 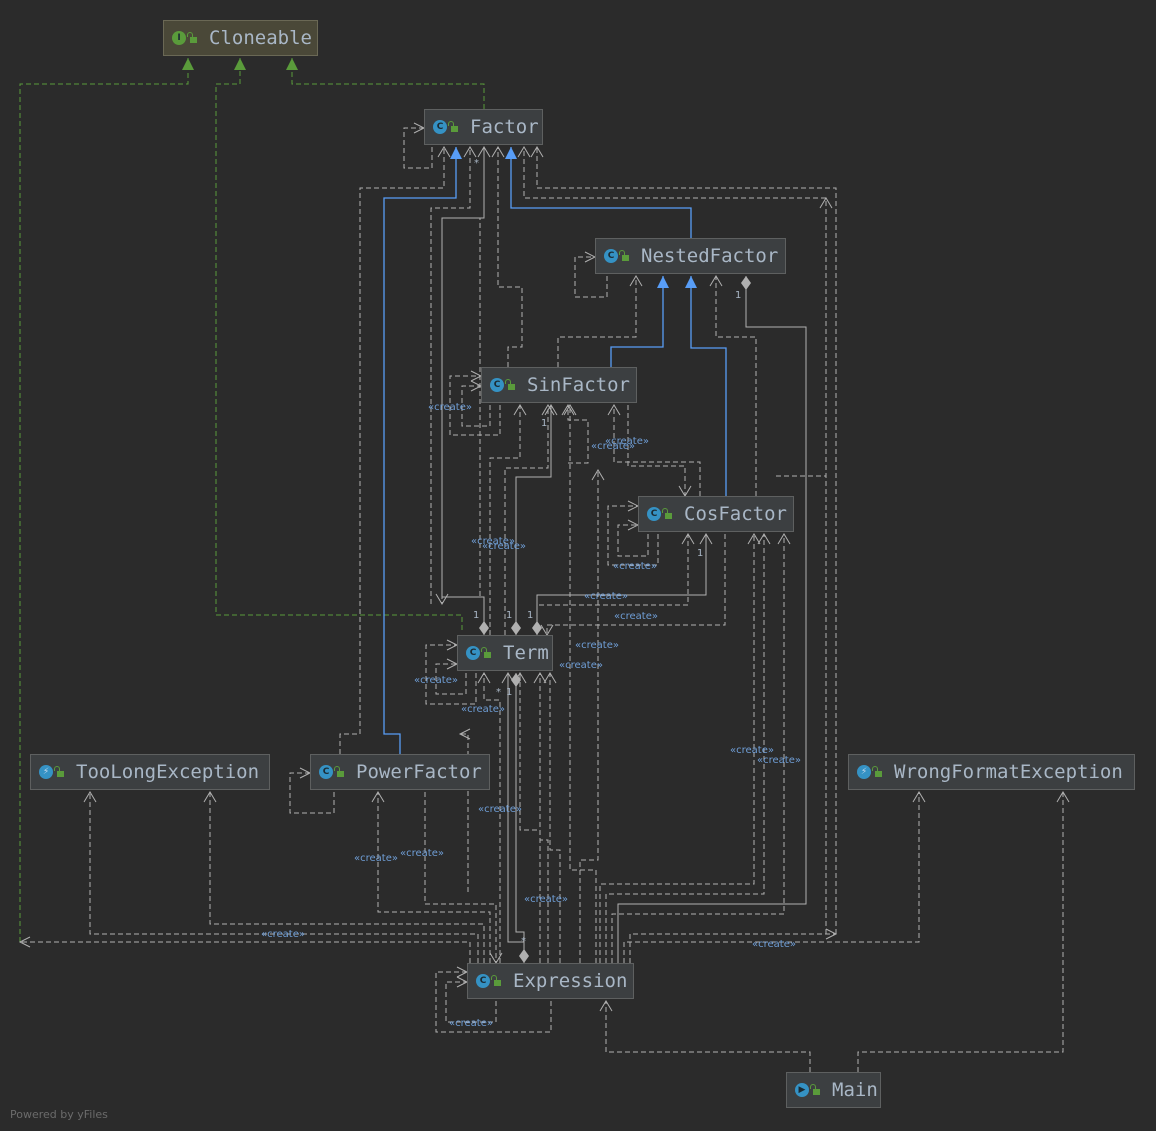 What do you see at coordinates (260, 38) in the screenshot?
I see `node-label: Cloneable` at bounding box center [260, 38].